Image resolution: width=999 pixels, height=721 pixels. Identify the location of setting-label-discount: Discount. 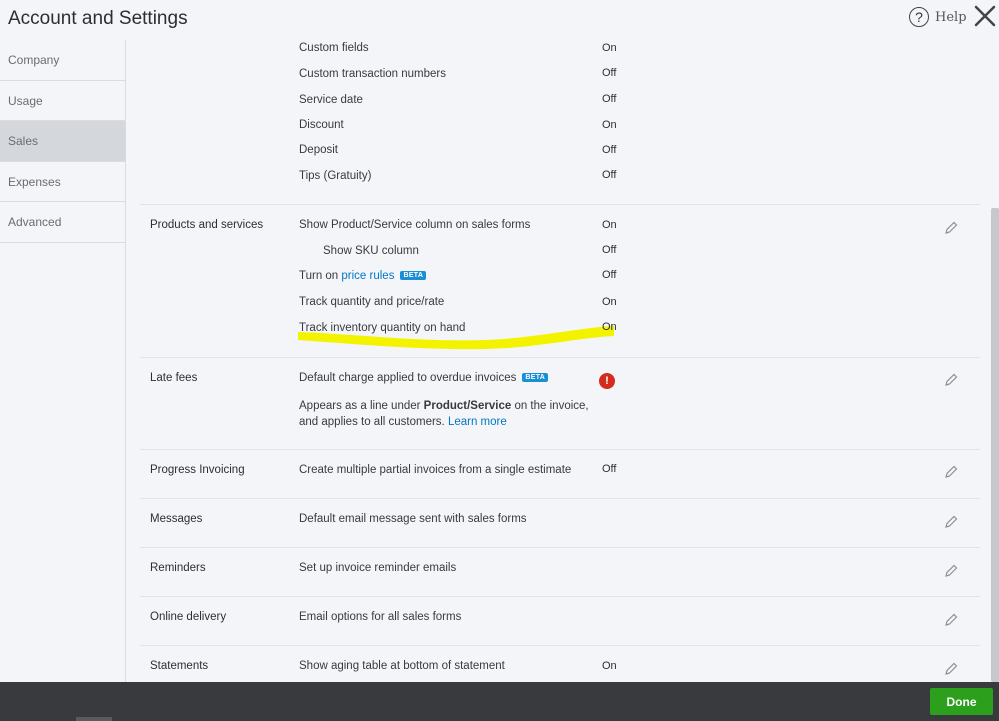
(321, 125).